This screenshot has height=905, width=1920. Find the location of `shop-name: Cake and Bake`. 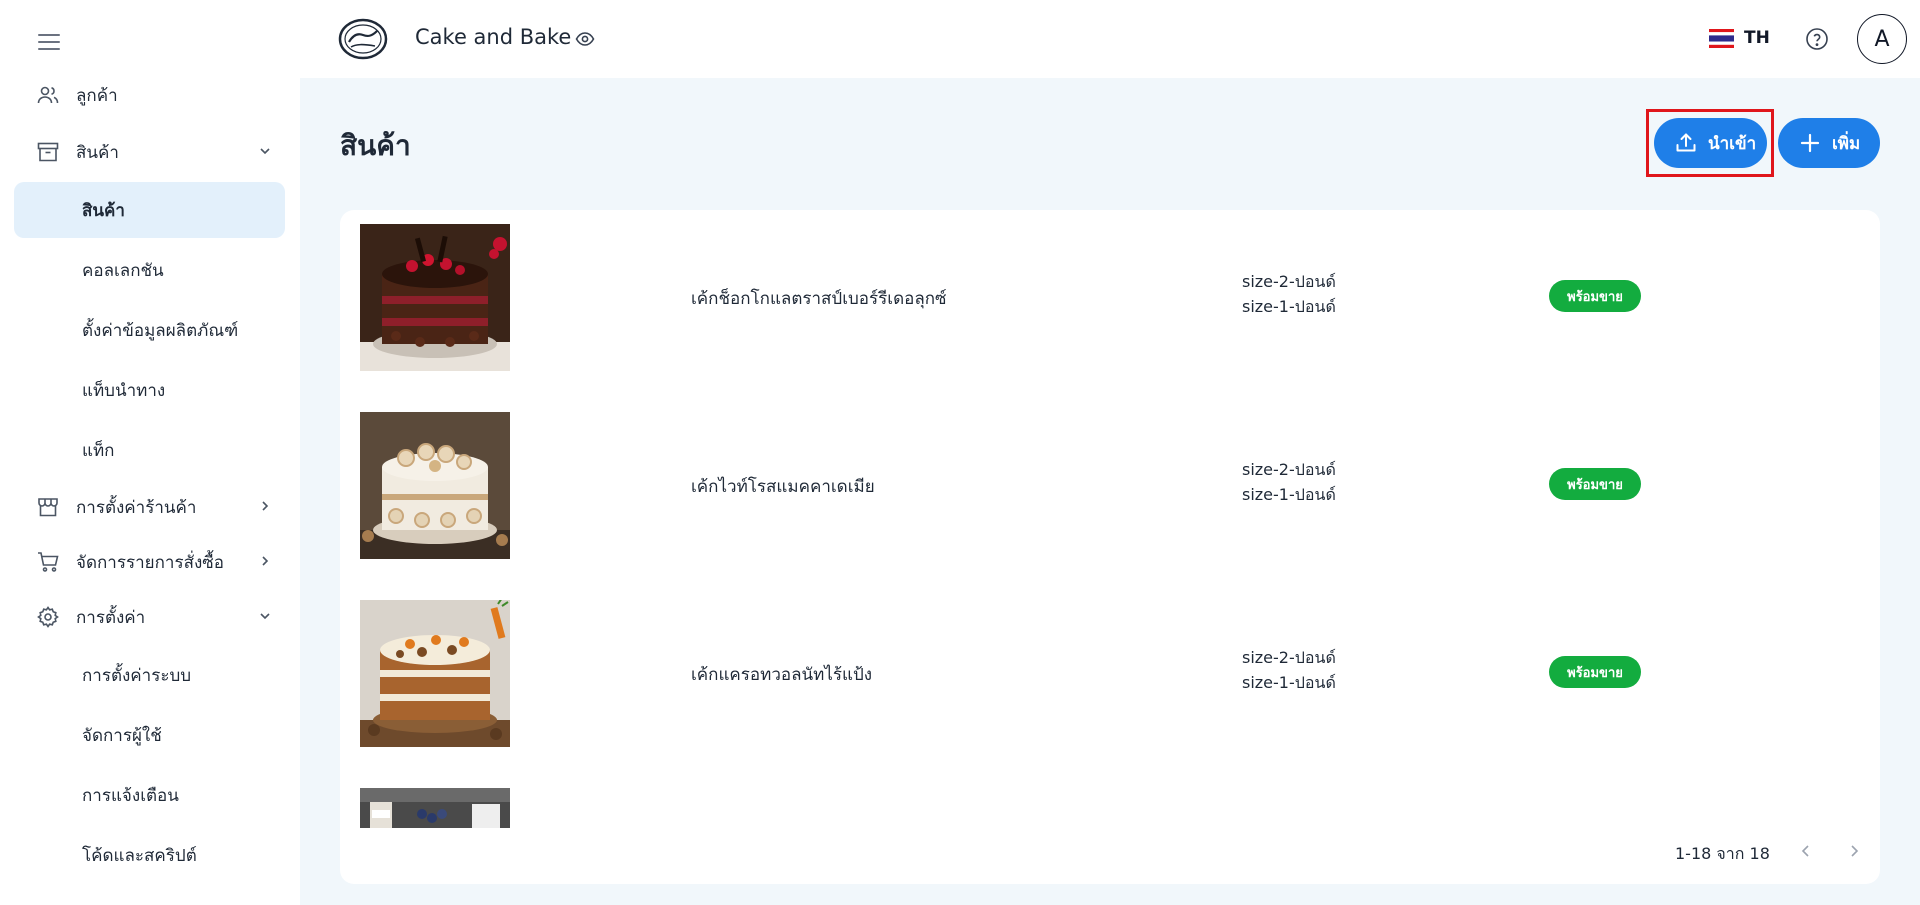

shop-name: Cake and Bake is located at coordinates (493, 37).